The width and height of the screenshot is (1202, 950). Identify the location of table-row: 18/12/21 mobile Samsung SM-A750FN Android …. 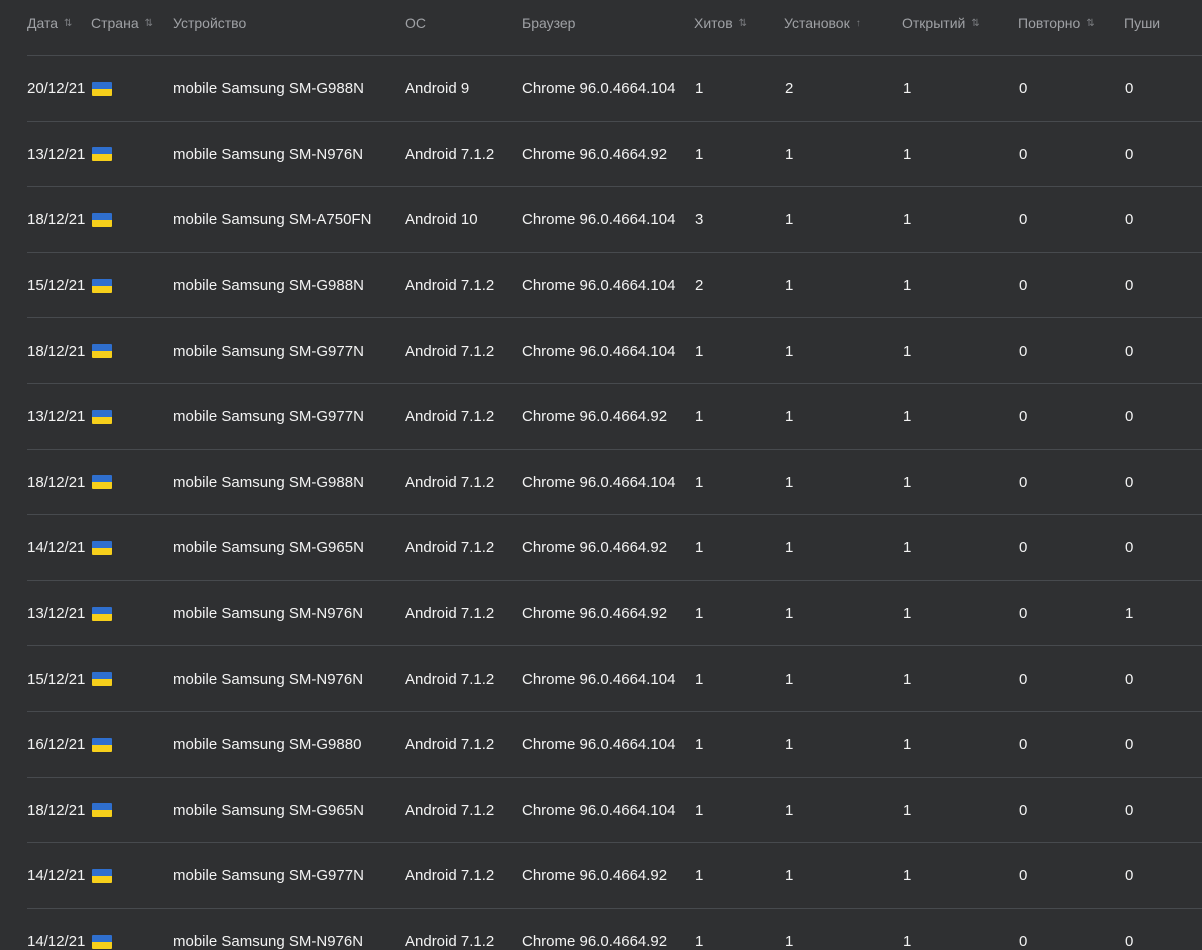
(601, 219).